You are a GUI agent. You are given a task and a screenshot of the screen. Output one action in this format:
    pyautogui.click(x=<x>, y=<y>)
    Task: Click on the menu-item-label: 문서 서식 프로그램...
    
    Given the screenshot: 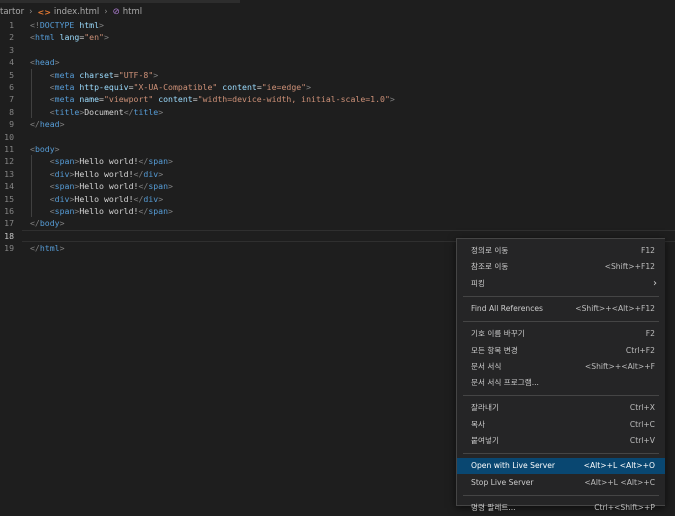 What is the action you would take?
    pyautogui.click(x=505, y=383)
    